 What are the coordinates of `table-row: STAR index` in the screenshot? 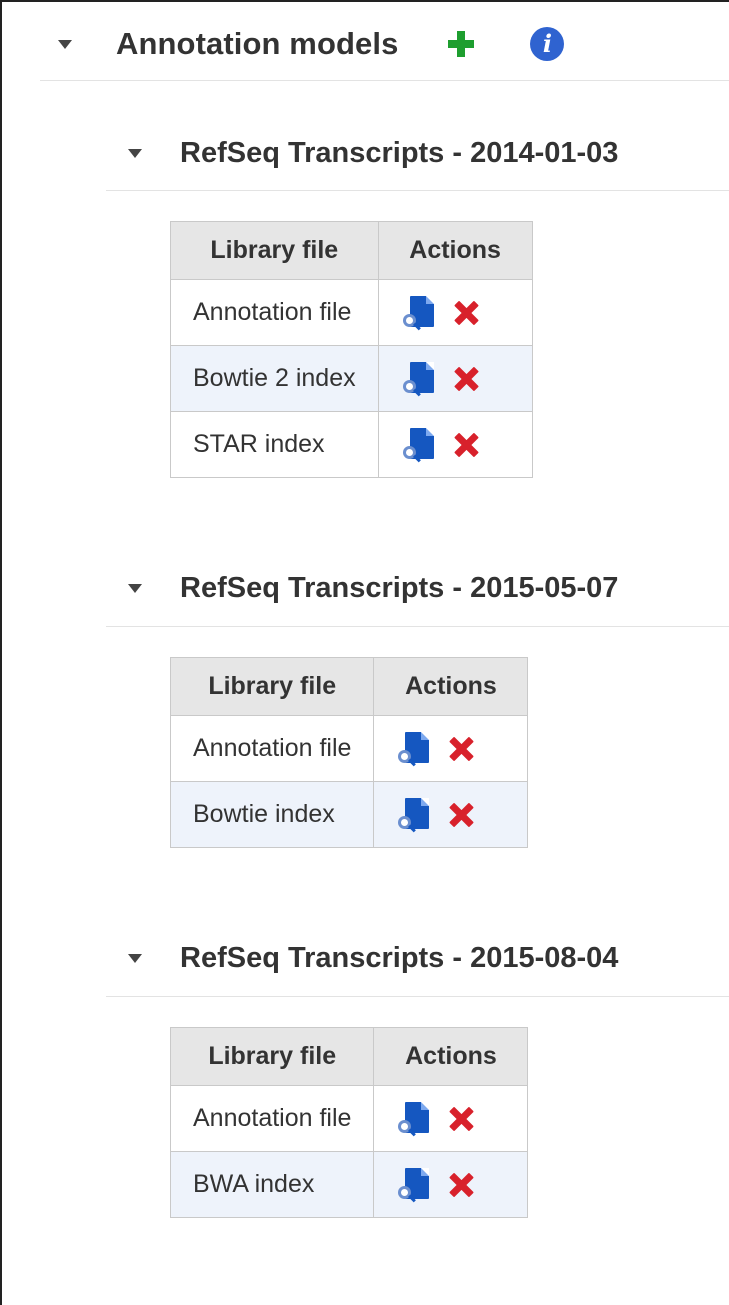 It's located at (351, 444).